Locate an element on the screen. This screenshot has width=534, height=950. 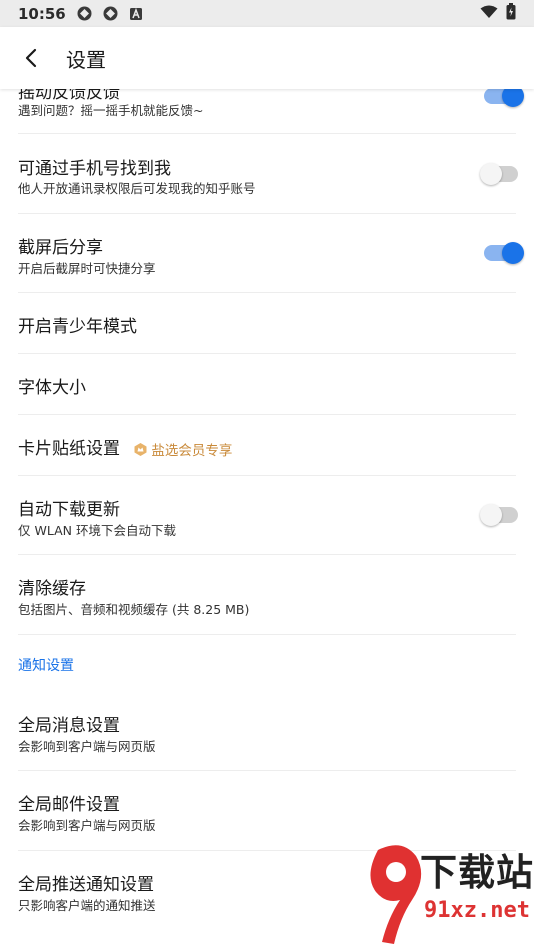
setting-subtitle: 包括图片、音频和视频缓存 (共 8.25 MB) is located at coordinates (134, 609).